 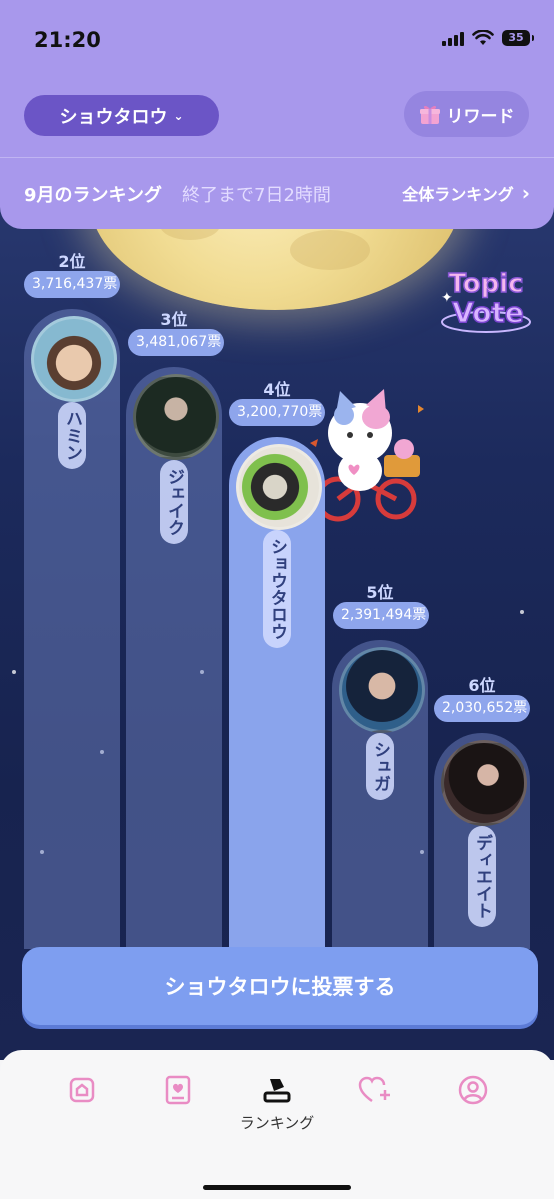 I want to click on battery-icon: 35, so click(x=518, y=38).